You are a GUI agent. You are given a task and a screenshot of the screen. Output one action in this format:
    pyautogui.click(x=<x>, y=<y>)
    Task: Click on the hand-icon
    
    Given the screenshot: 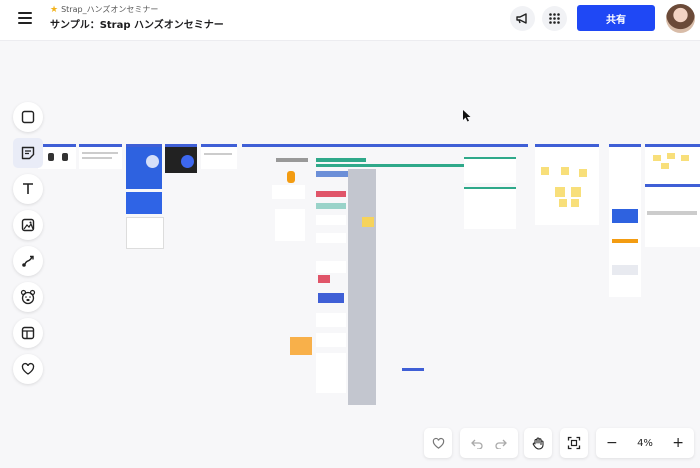 What is the action you would take?
    pyautogui.click(x=538, y=443)
    